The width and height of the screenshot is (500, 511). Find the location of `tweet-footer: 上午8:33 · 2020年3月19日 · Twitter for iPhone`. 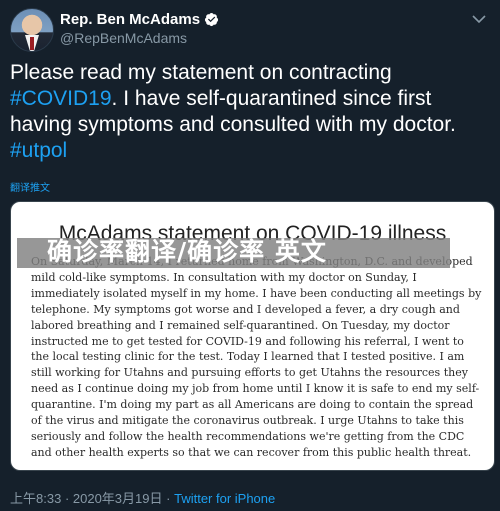

tweet-footer: 上午8:33 · 2020年3月19日 · Twitter for iPhone is located at coordinates (142, 497).